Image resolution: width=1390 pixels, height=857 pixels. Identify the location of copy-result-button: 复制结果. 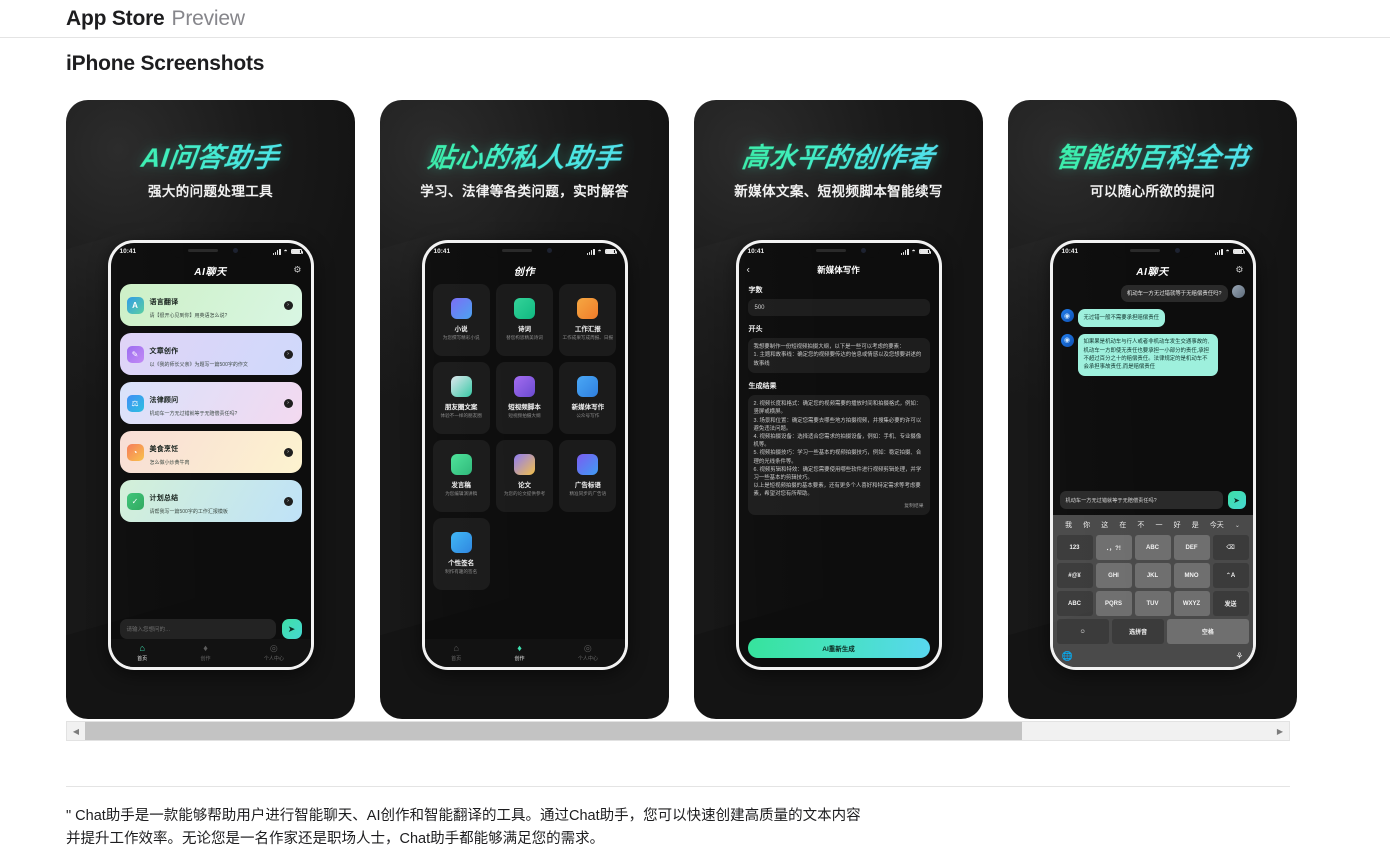
(838, 506).